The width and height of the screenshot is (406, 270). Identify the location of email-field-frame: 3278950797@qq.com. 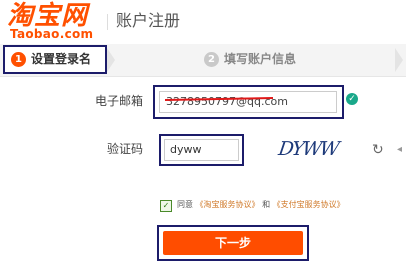
(248, 102).